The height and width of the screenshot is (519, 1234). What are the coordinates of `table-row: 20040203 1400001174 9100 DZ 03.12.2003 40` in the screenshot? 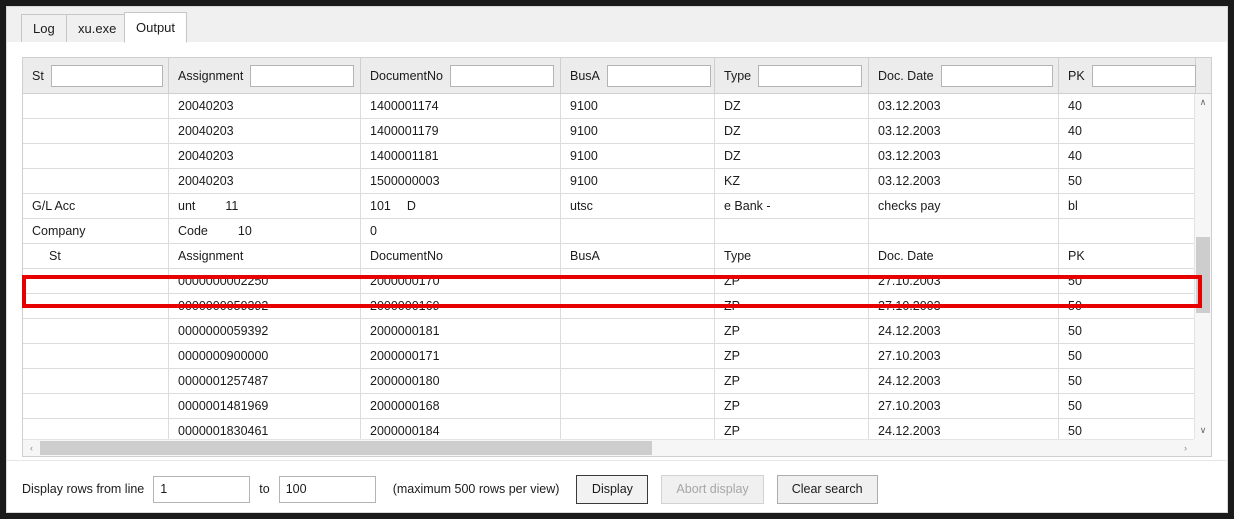 It's located at (617, 106).